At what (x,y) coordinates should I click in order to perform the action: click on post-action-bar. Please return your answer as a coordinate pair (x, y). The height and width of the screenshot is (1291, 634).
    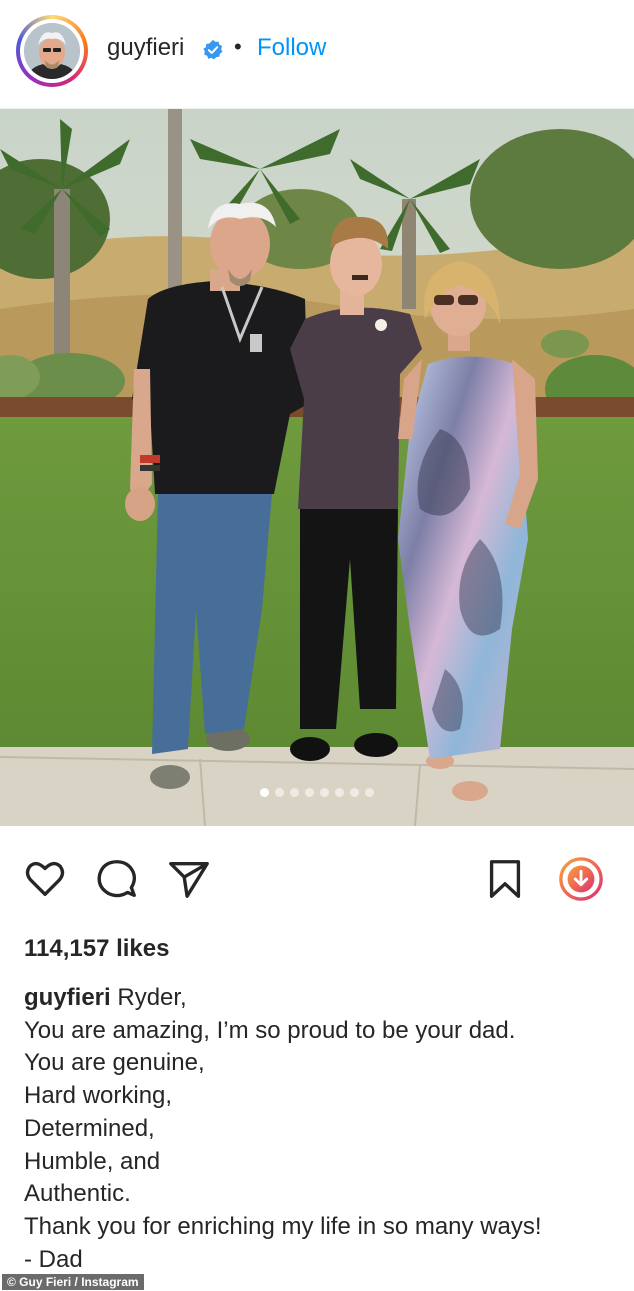
    Looking at the image, I should click on (317, 880).